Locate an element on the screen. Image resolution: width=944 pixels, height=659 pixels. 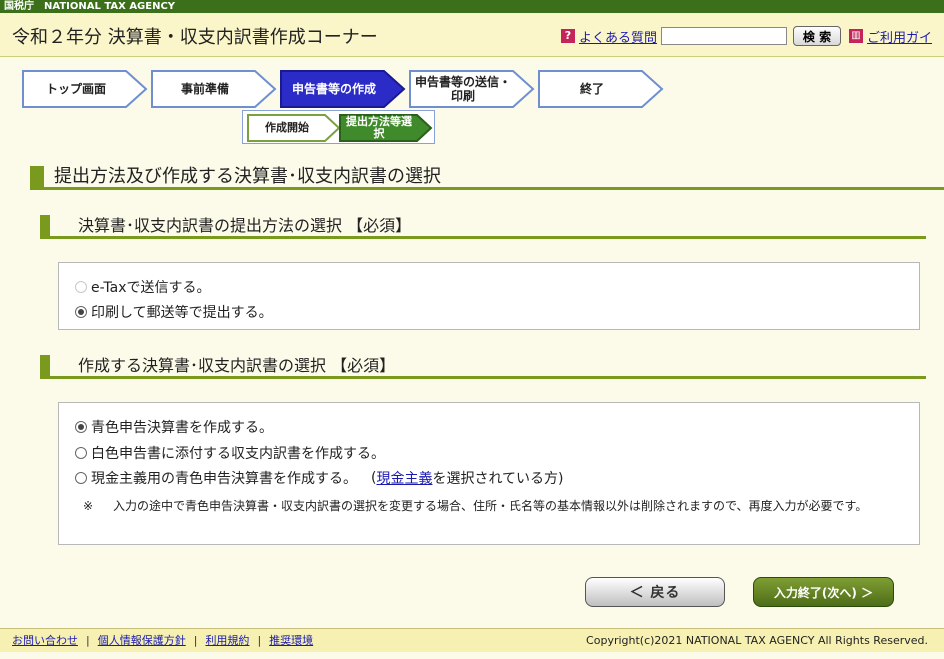
substep-label: 提出方法等選択 is located at coordinates (379, 127).